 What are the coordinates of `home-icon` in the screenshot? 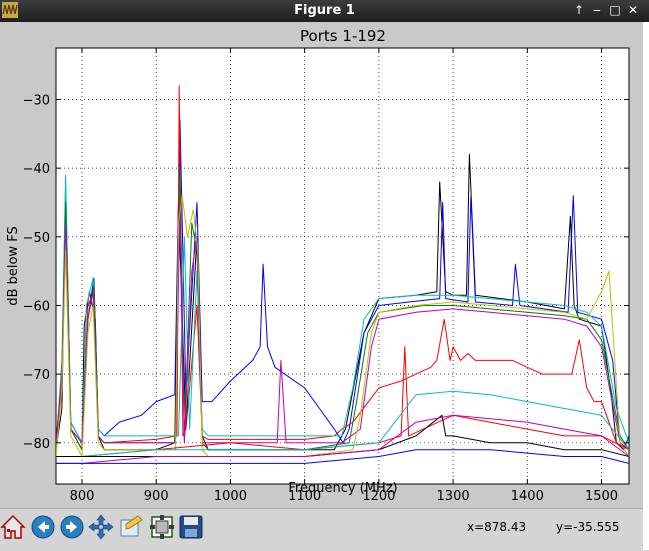 It's located at (13, 527).